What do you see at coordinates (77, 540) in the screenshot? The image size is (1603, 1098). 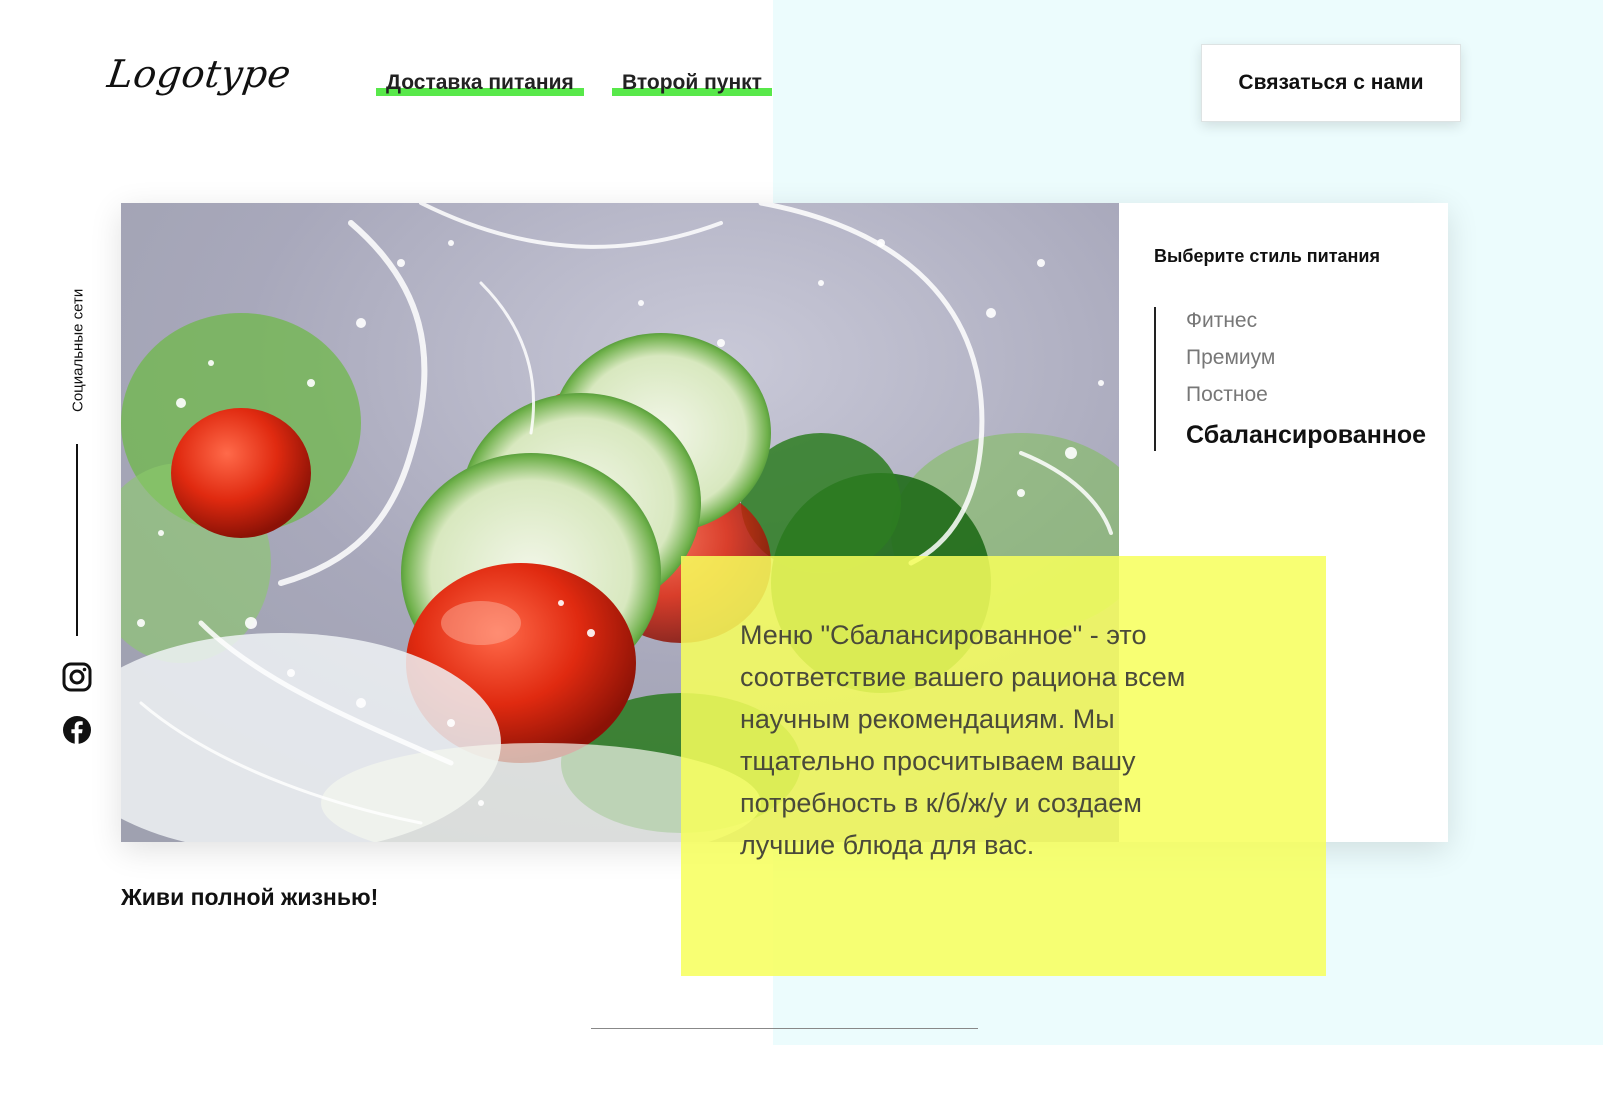 I see `social-divider` at bounding box center [77, 540].